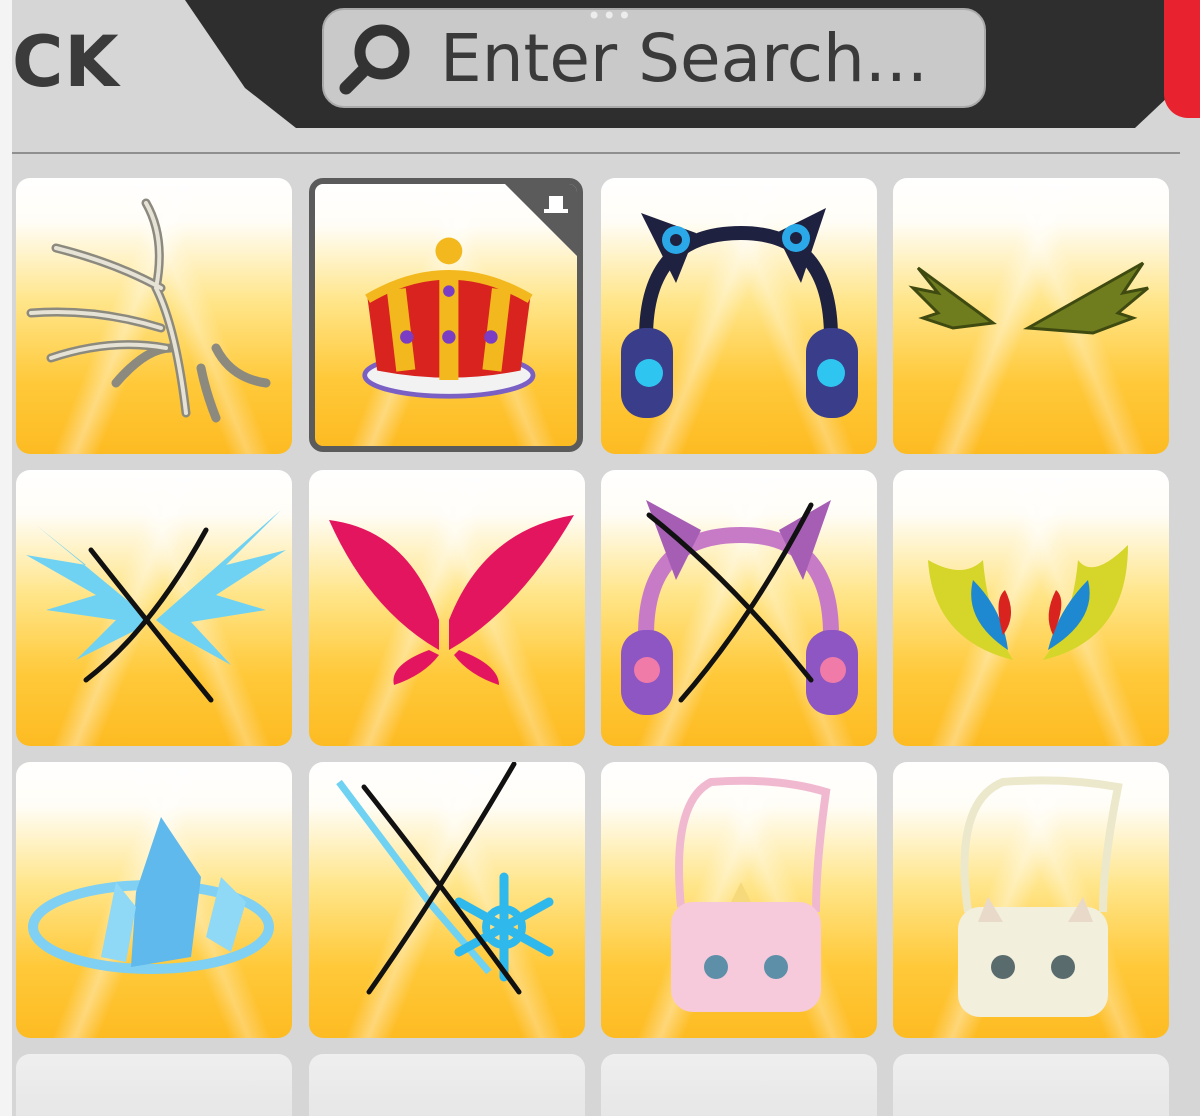 This screenshot has width=1200, height=1116. I want to click on inventory-item-ice-tiara, so click(154, 900).